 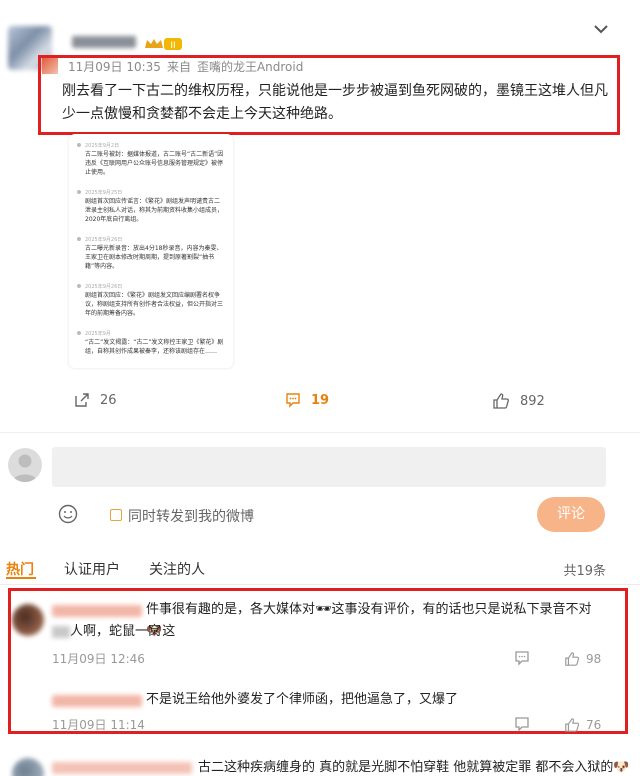 I want to click on comment-like-button: 76, so click(x=582, y=725).